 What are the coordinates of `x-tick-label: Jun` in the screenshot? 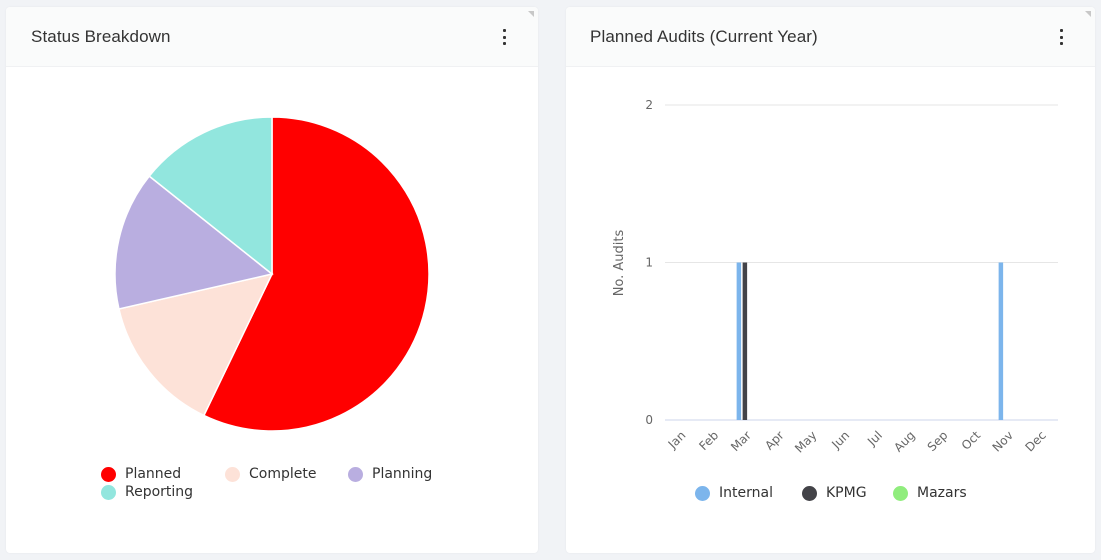 It's located at (840, 440).